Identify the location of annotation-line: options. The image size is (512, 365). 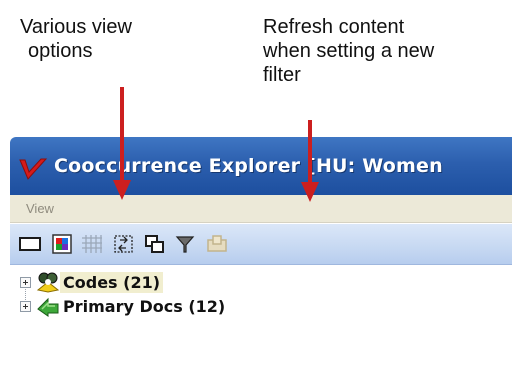
(60, 51).